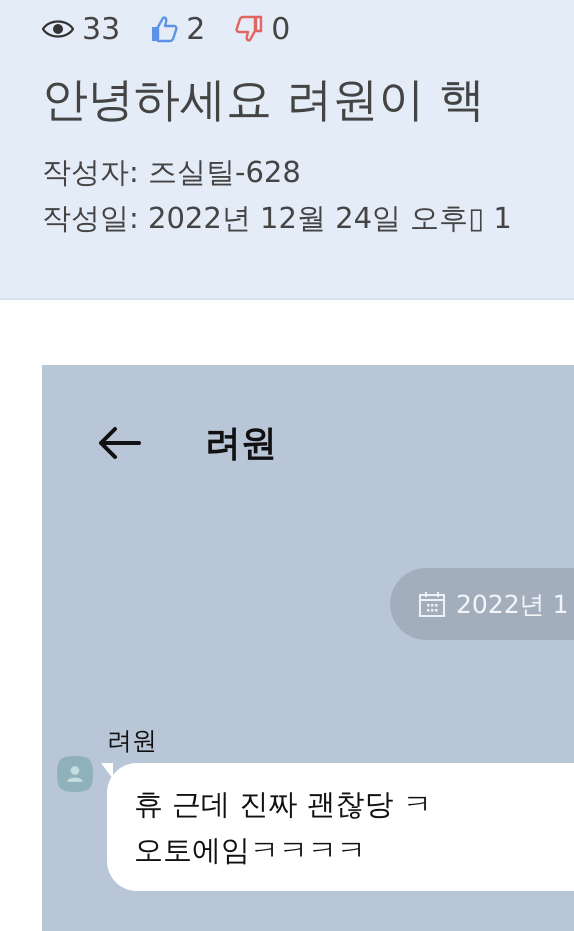  What do you see at coordinates (132, 741) in the screenshot?
I see `sender-name: 려원` at bounding box center [132, 741].